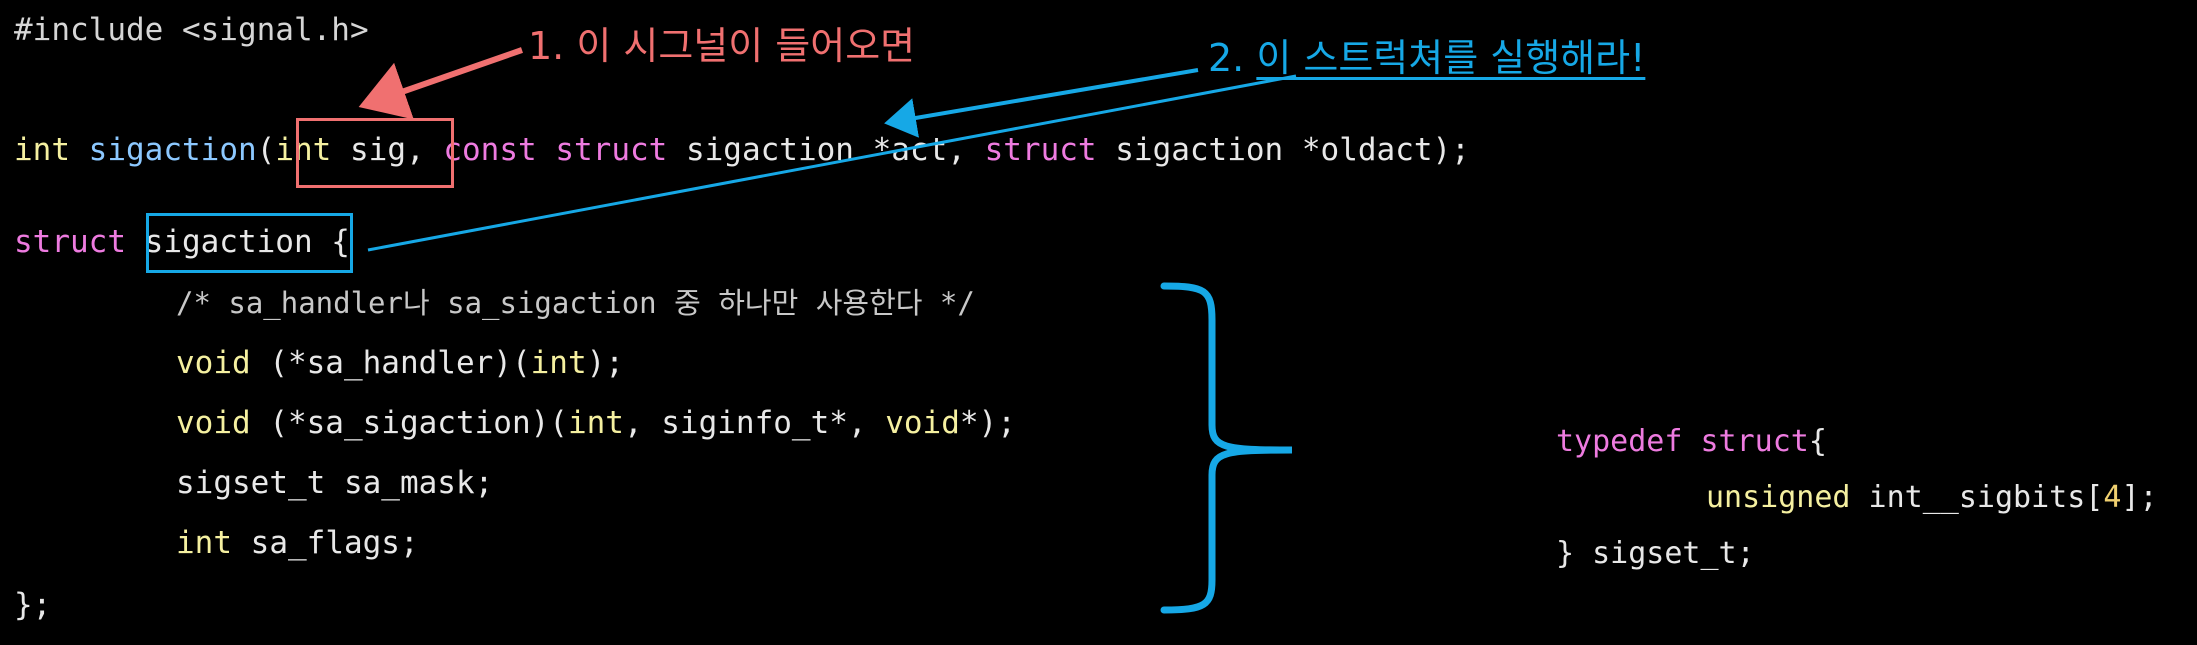 Image resolution: width=2197 pixels, height=645 pixels. What do you see at coordinates (375, 153) in the screenshot?
I see `sig-param-highlight-box` at bounding box center [375, 153].